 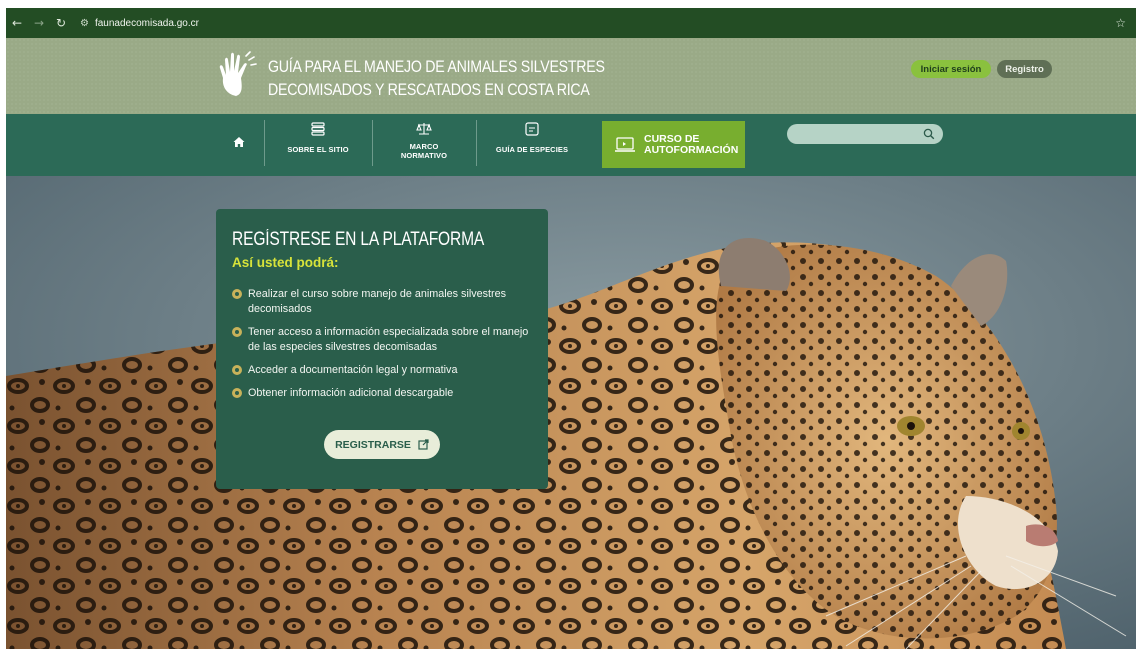 I want to click on curso-autoformacion-button: CURSO DE AUTOFORMACIÓN, so click(x=673, y=144).